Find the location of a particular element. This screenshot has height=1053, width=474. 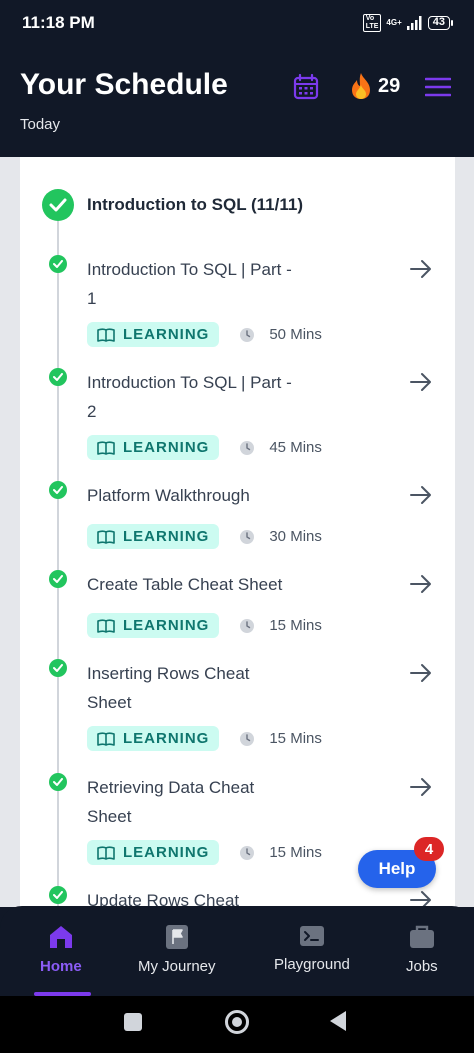

fire-icon is located at coordinates (361, 86).